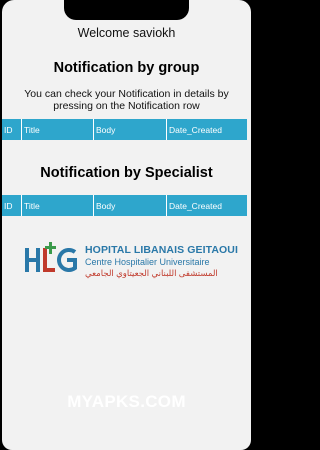 The width and height of the screenshot is (320, 450). Describe the element at coordinates (162, 250) in the screenshot. I see `logo-name-line1: HOPITAL LIBANAIS GEITAOUI` at that location.